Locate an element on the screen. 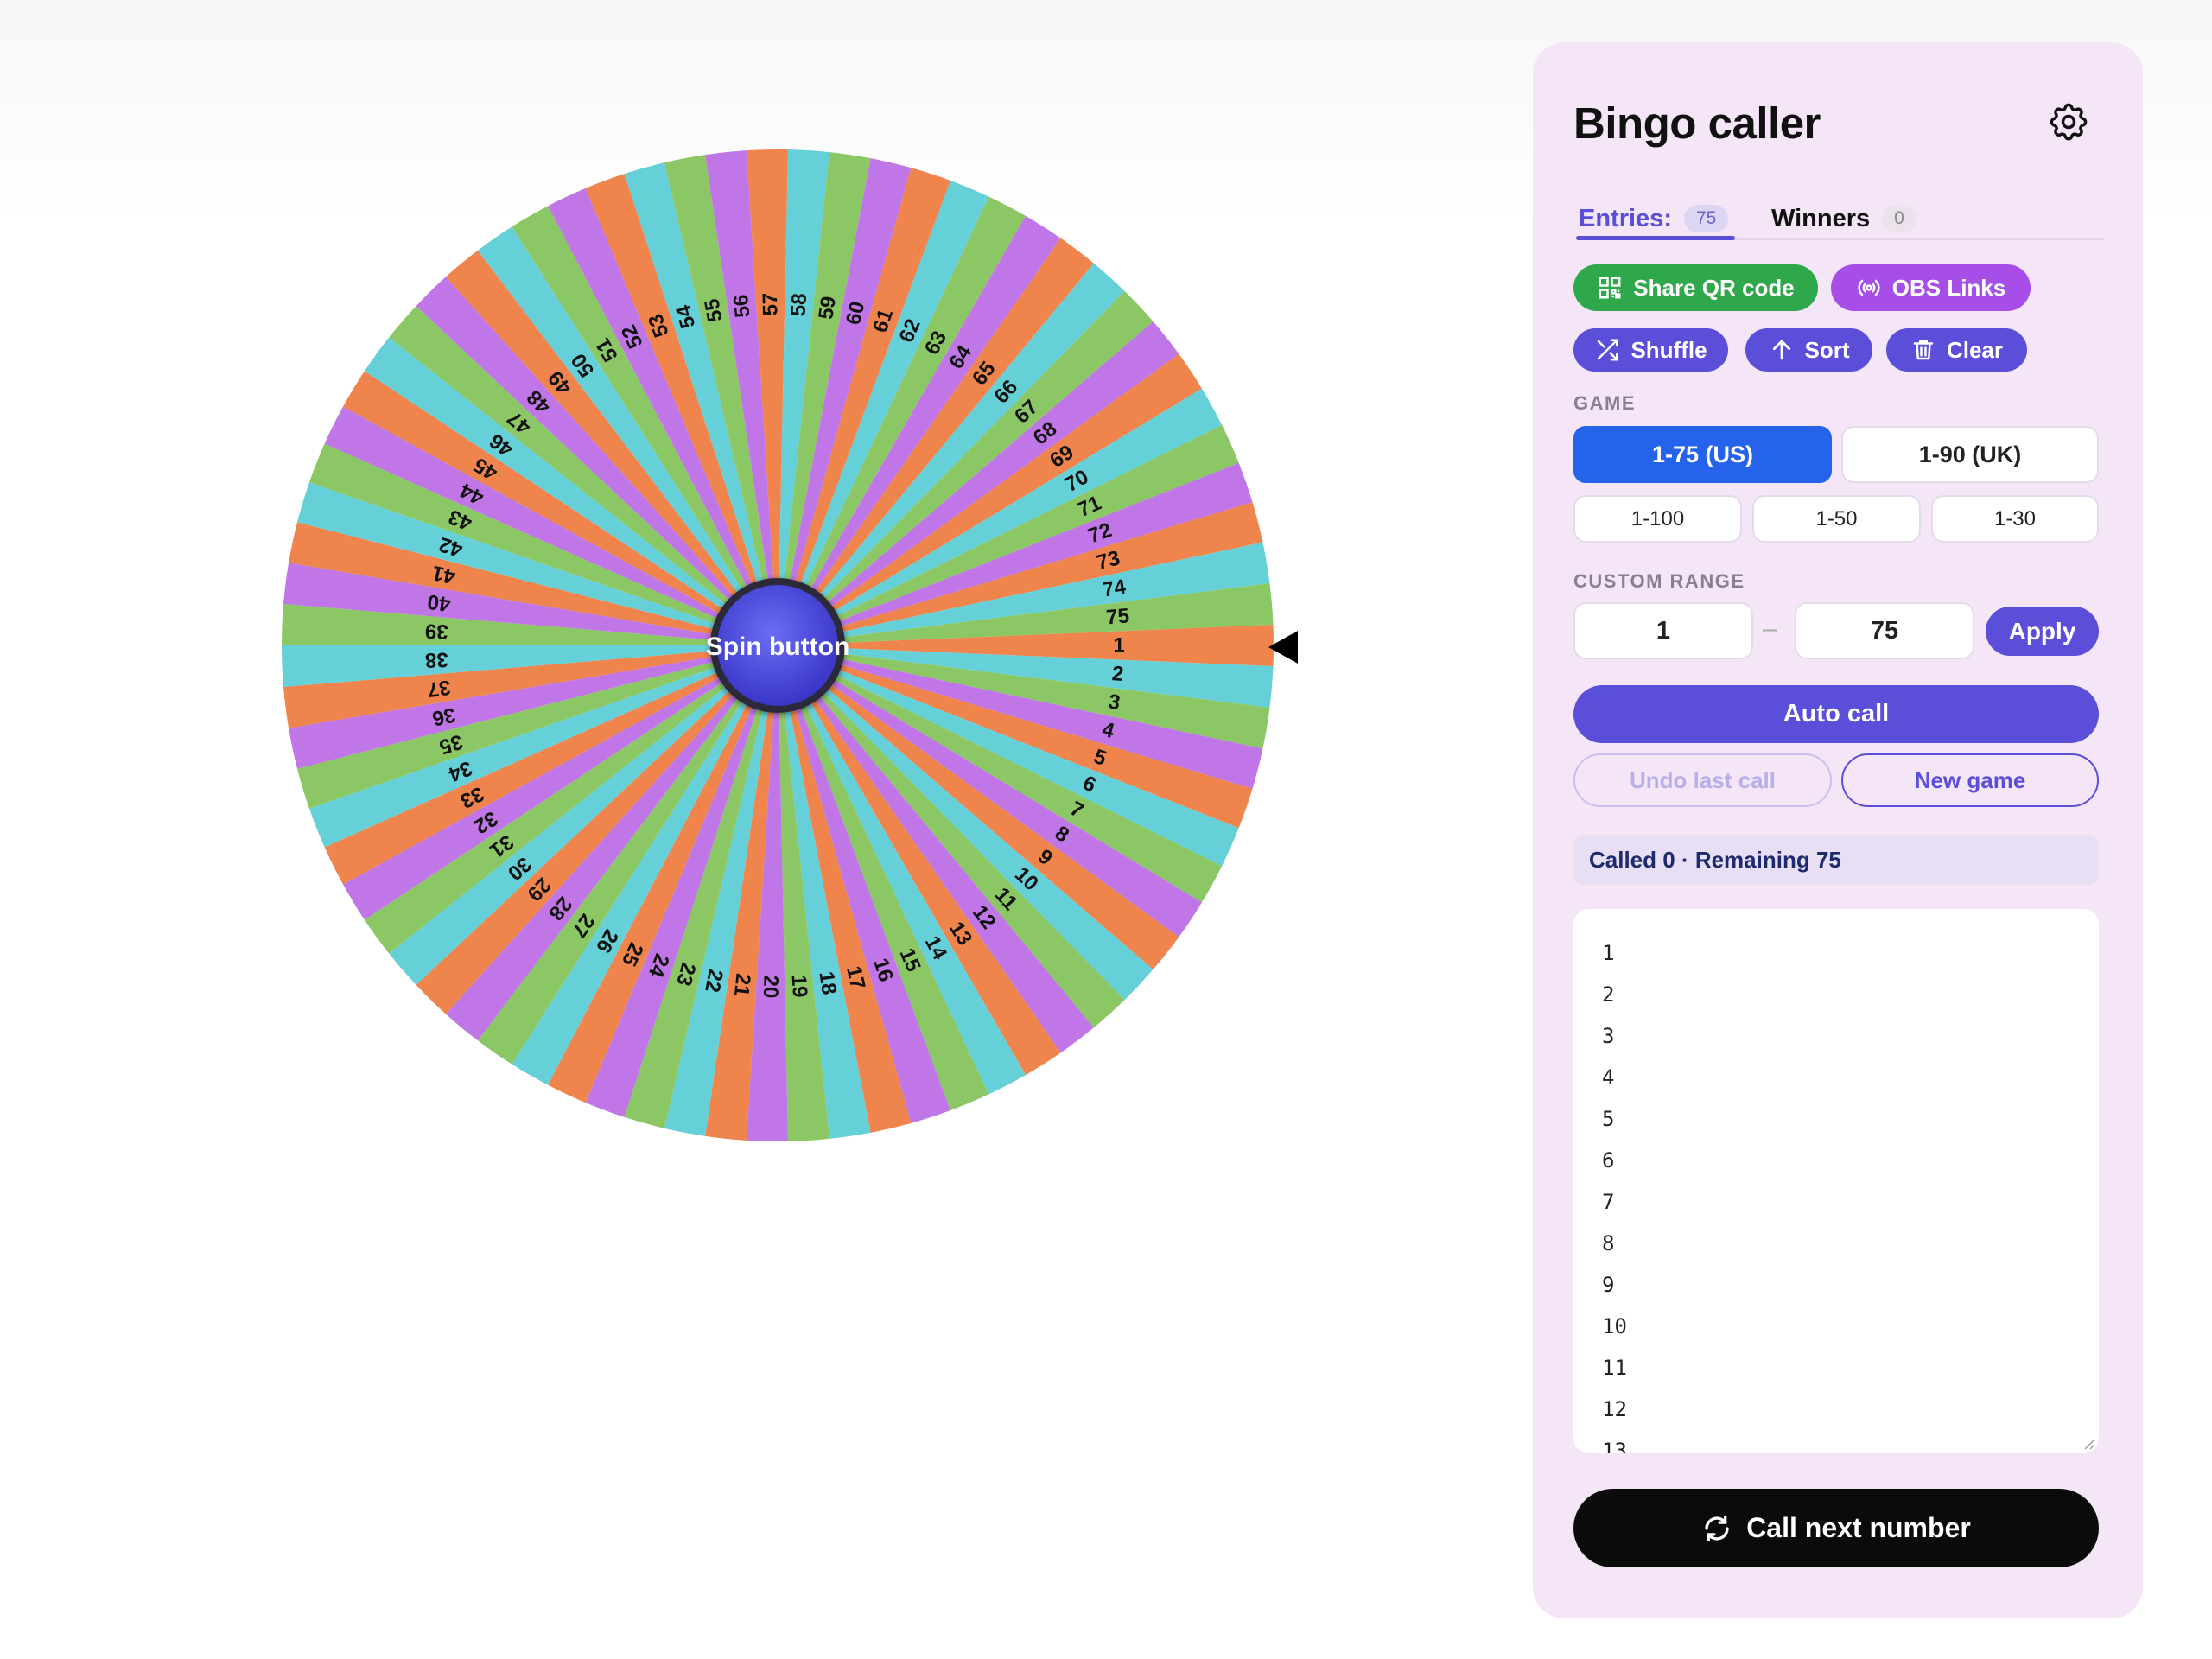 Image resolution: width=2212 pixels, height=1659 pixels. wheel-segment-label: 36 is located at coordinates (444, 716).